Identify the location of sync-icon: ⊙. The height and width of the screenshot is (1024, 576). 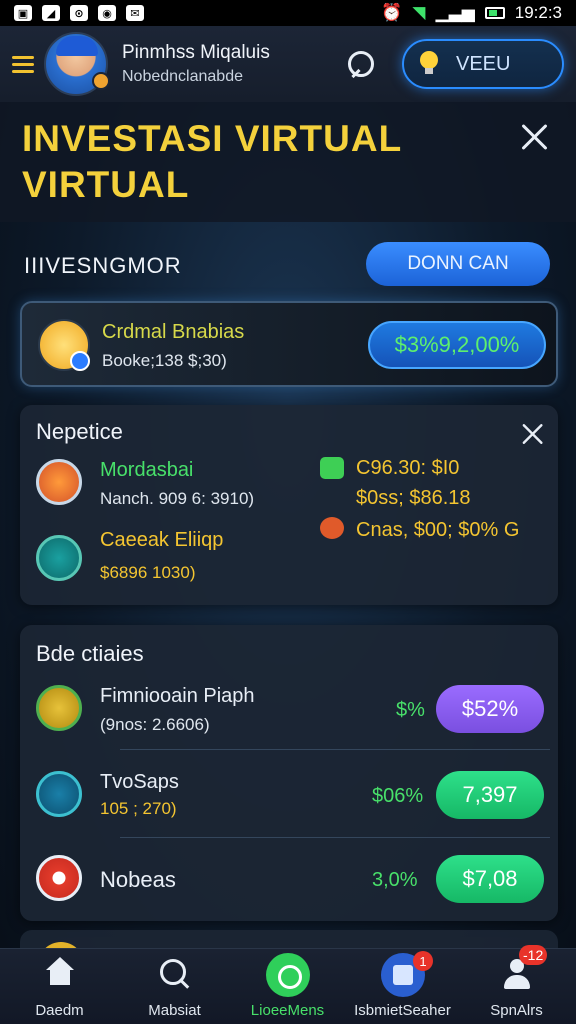
(79, 13).